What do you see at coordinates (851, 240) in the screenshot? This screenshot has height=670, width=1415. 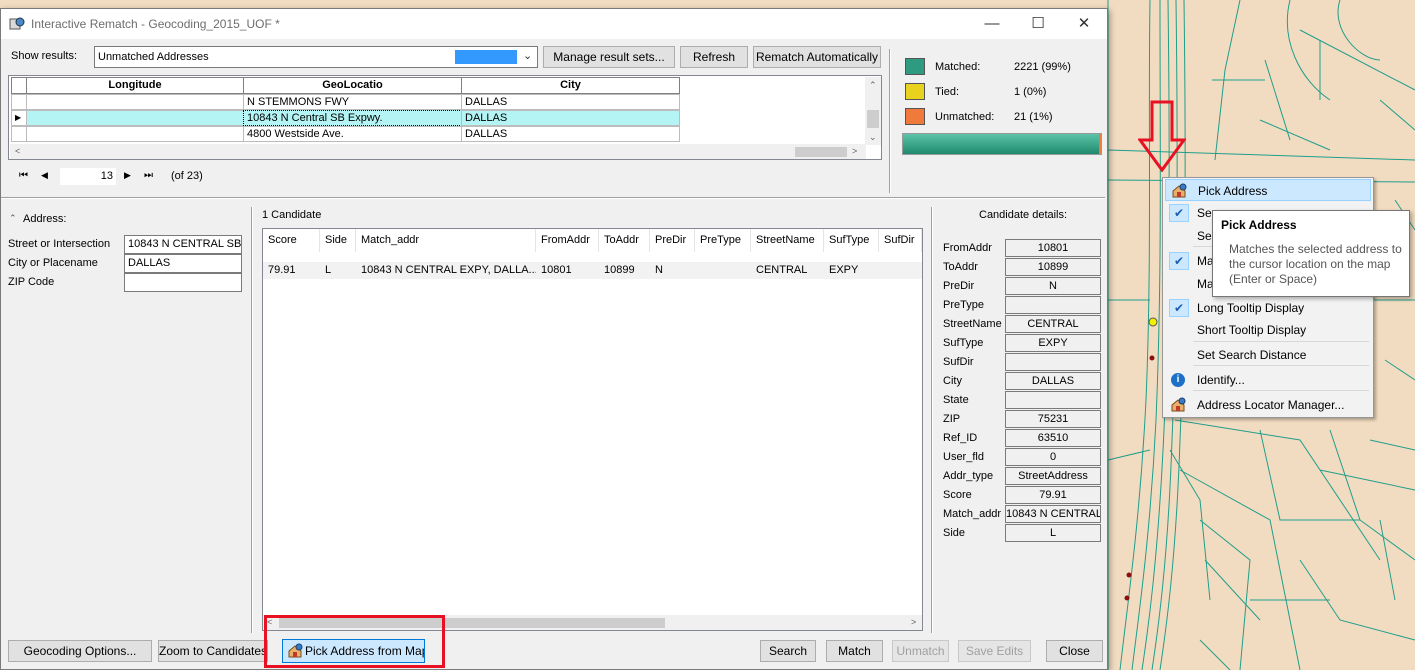 I see `candidate-column-header: SufType` at bounding box center [851, 240].